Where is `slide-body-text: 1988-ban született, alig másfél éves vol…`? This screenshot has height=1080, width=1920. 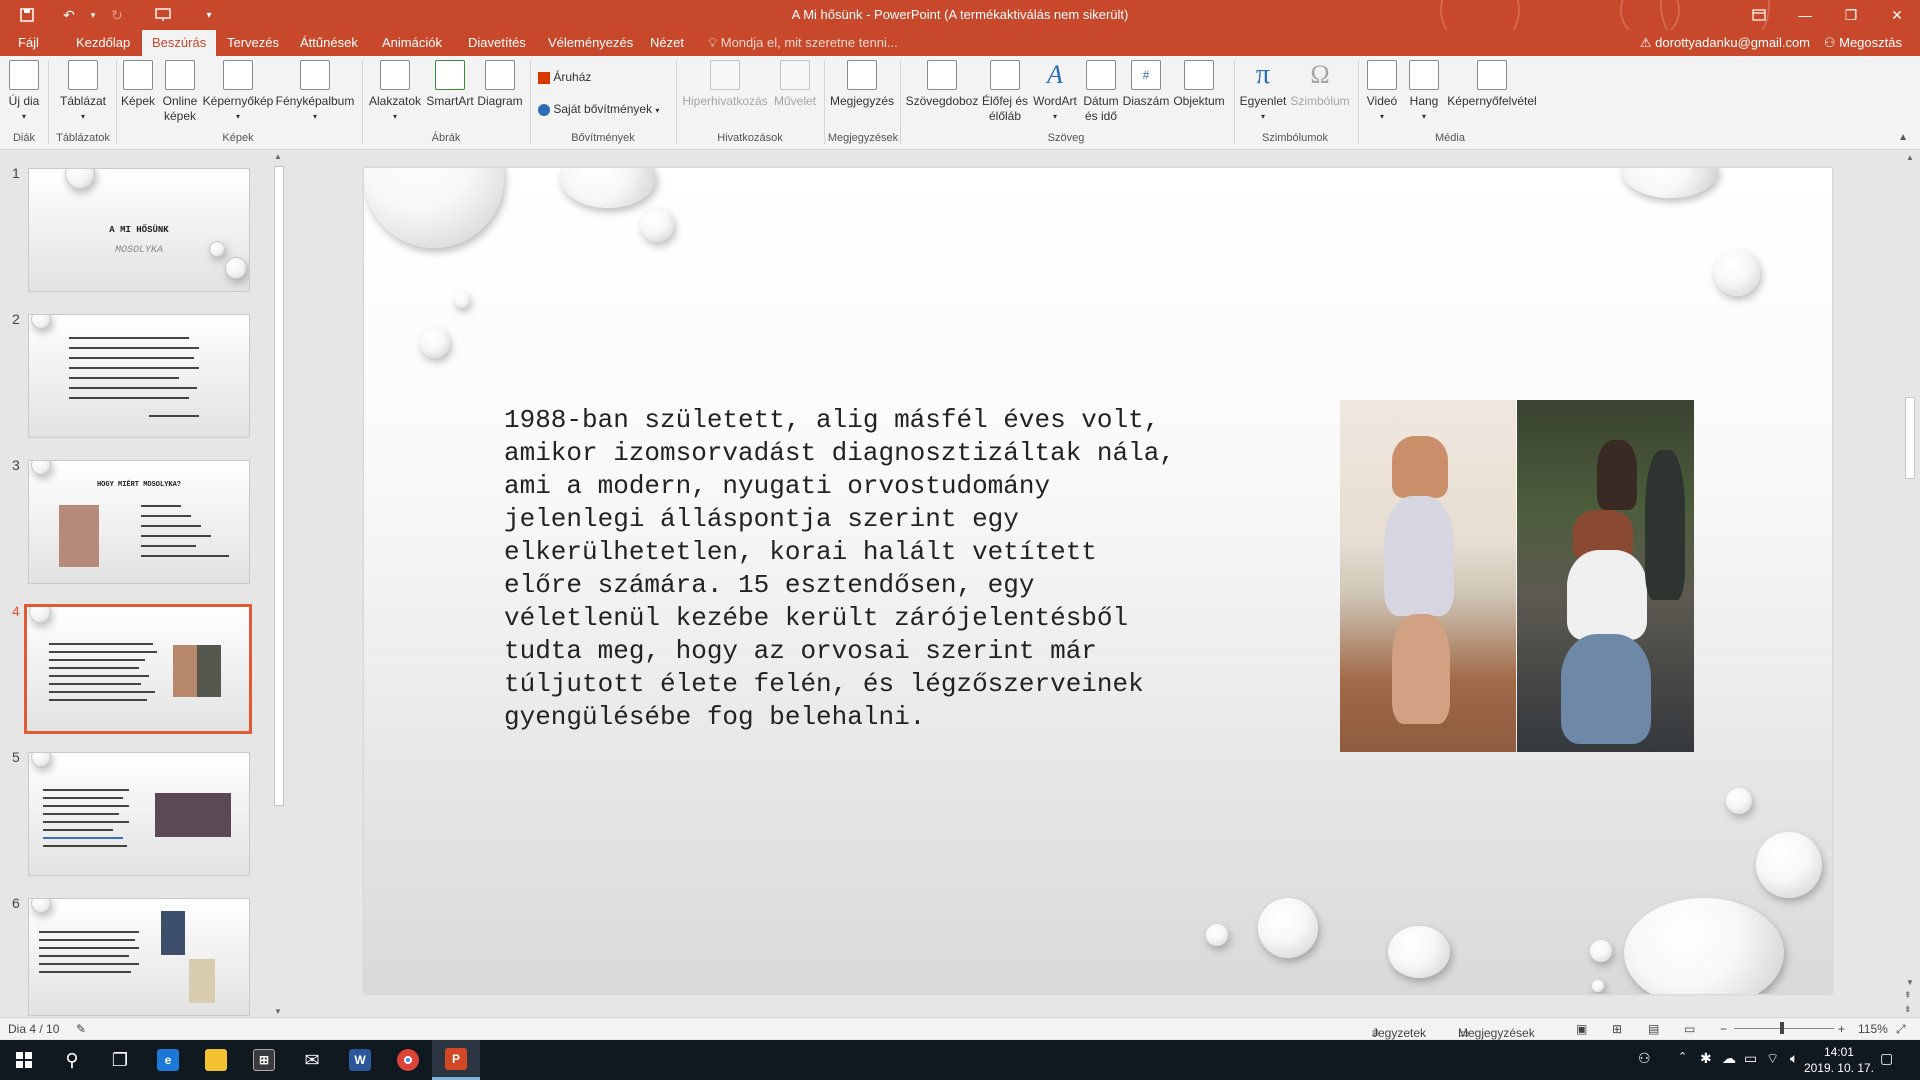 slide-body-text: 1988-ban született, alig másfél éves vol… is located at coordinates (864, 569).